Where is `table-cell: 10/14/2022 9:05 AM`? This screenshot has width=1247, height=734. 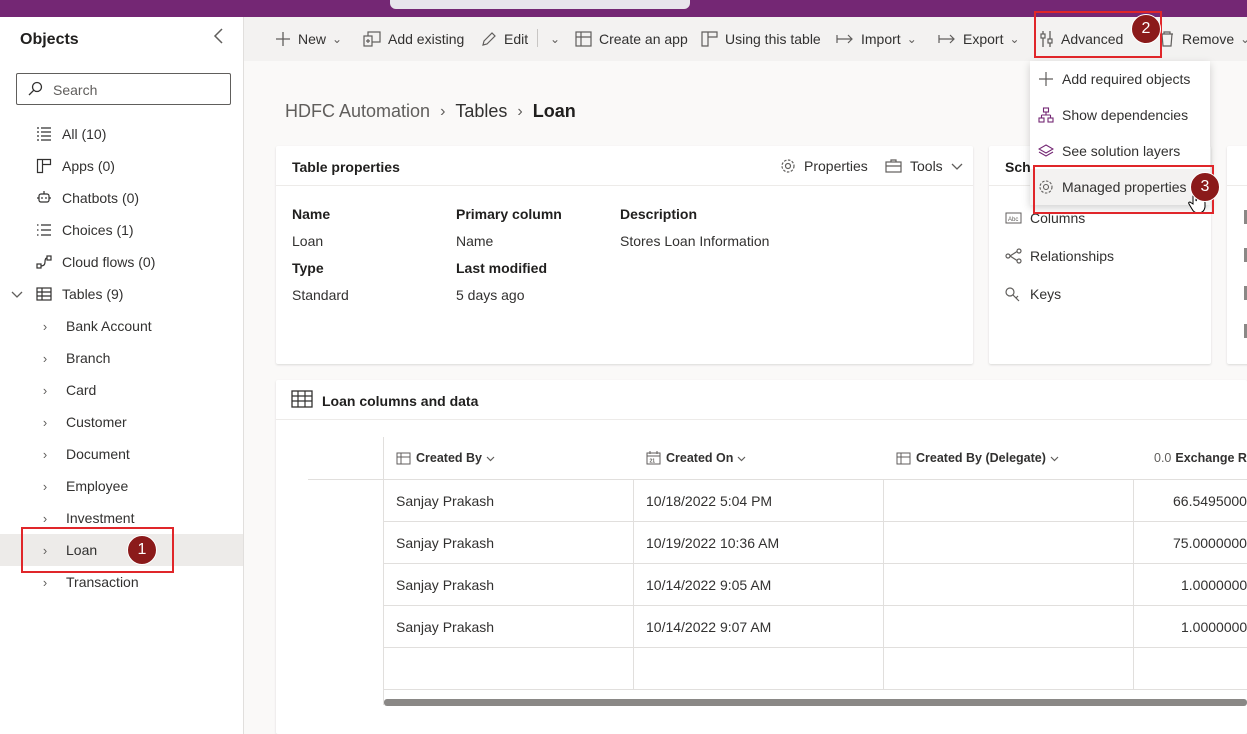 table-cell: 10/14/2022 9:05 AM is located at coordinates (708, 585).